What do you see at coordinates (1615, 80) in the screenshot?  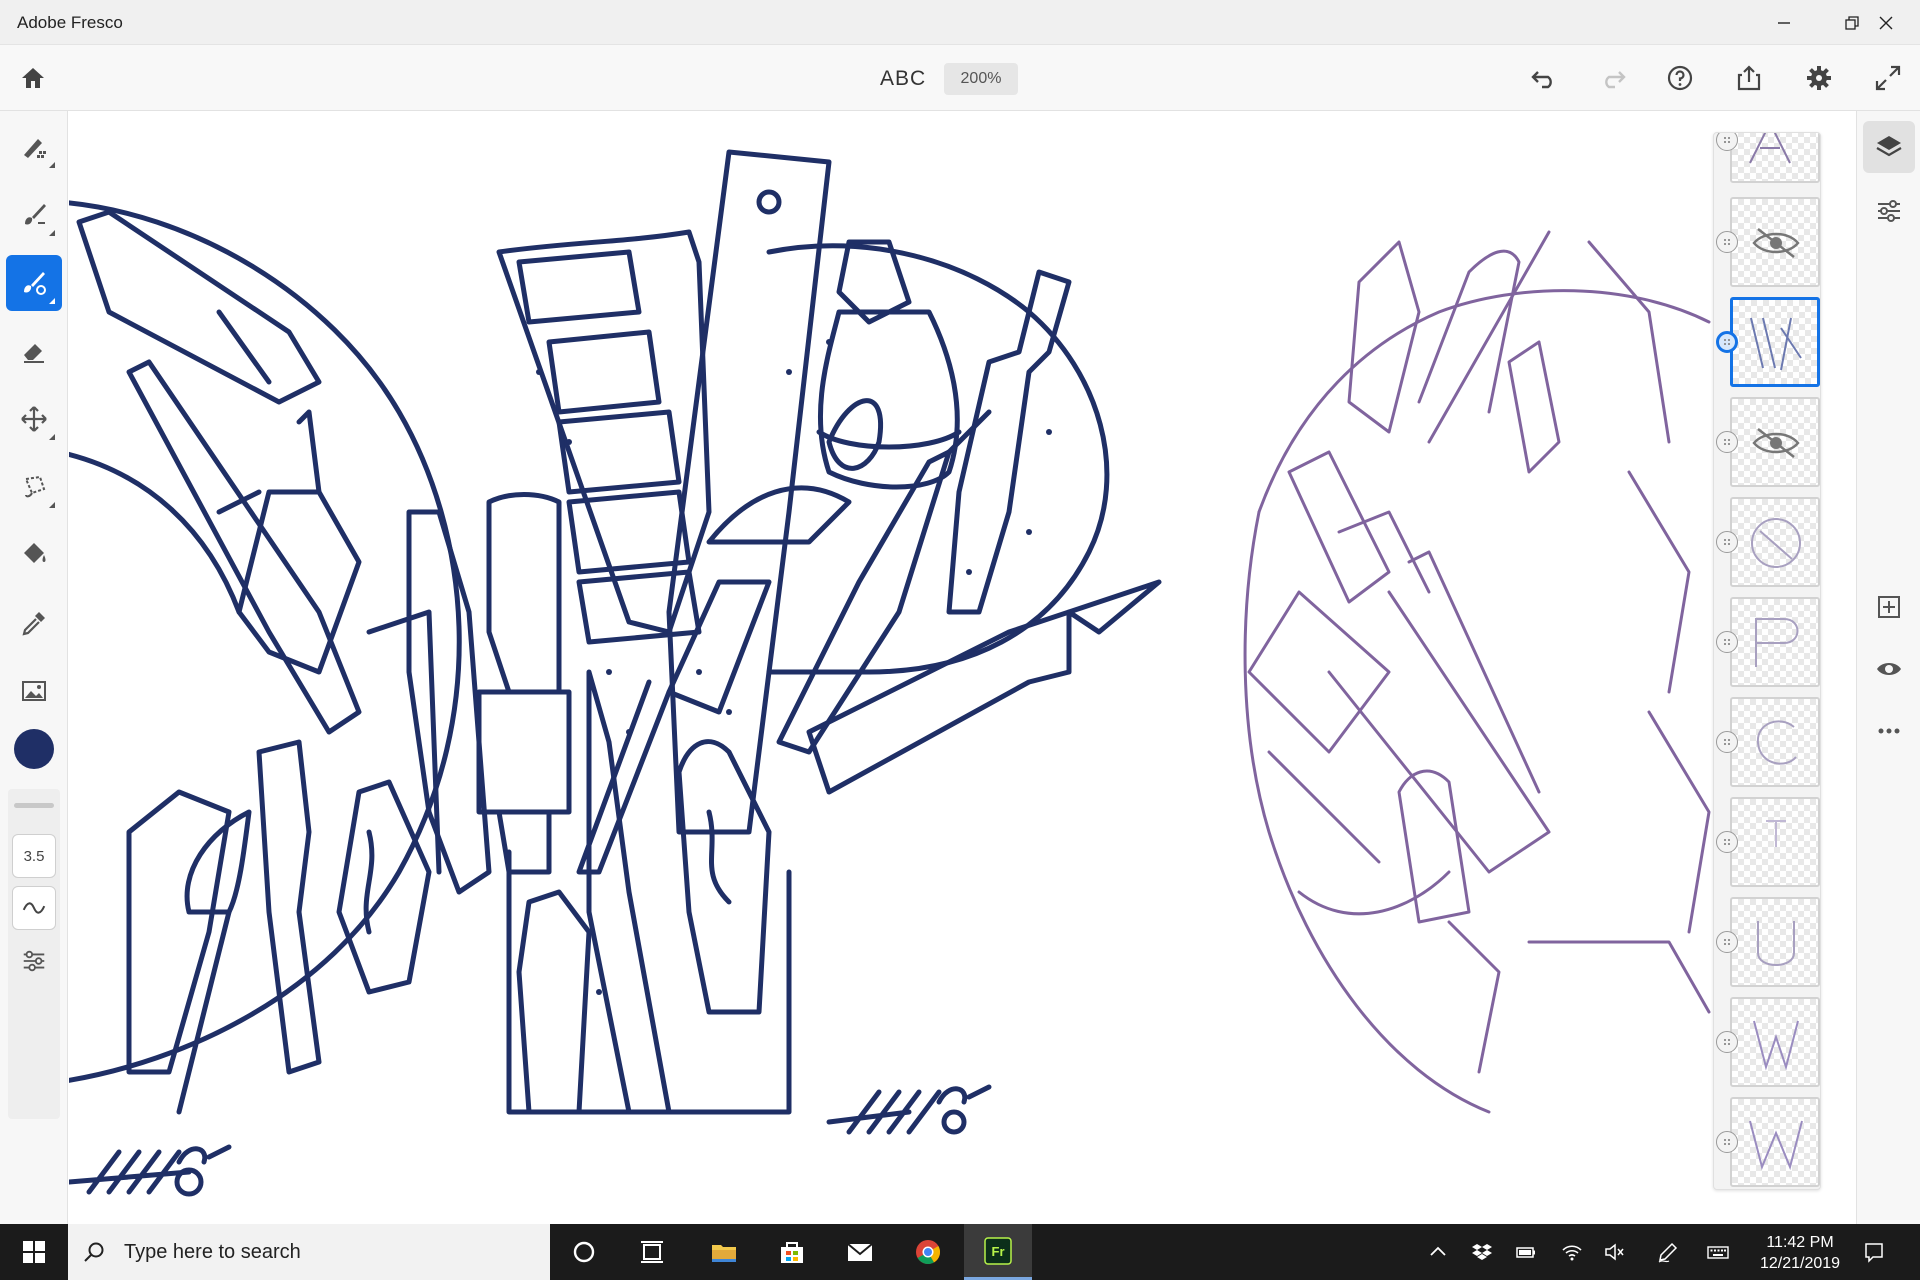 I see `redo-icon` at bounding box center [1615, 80].